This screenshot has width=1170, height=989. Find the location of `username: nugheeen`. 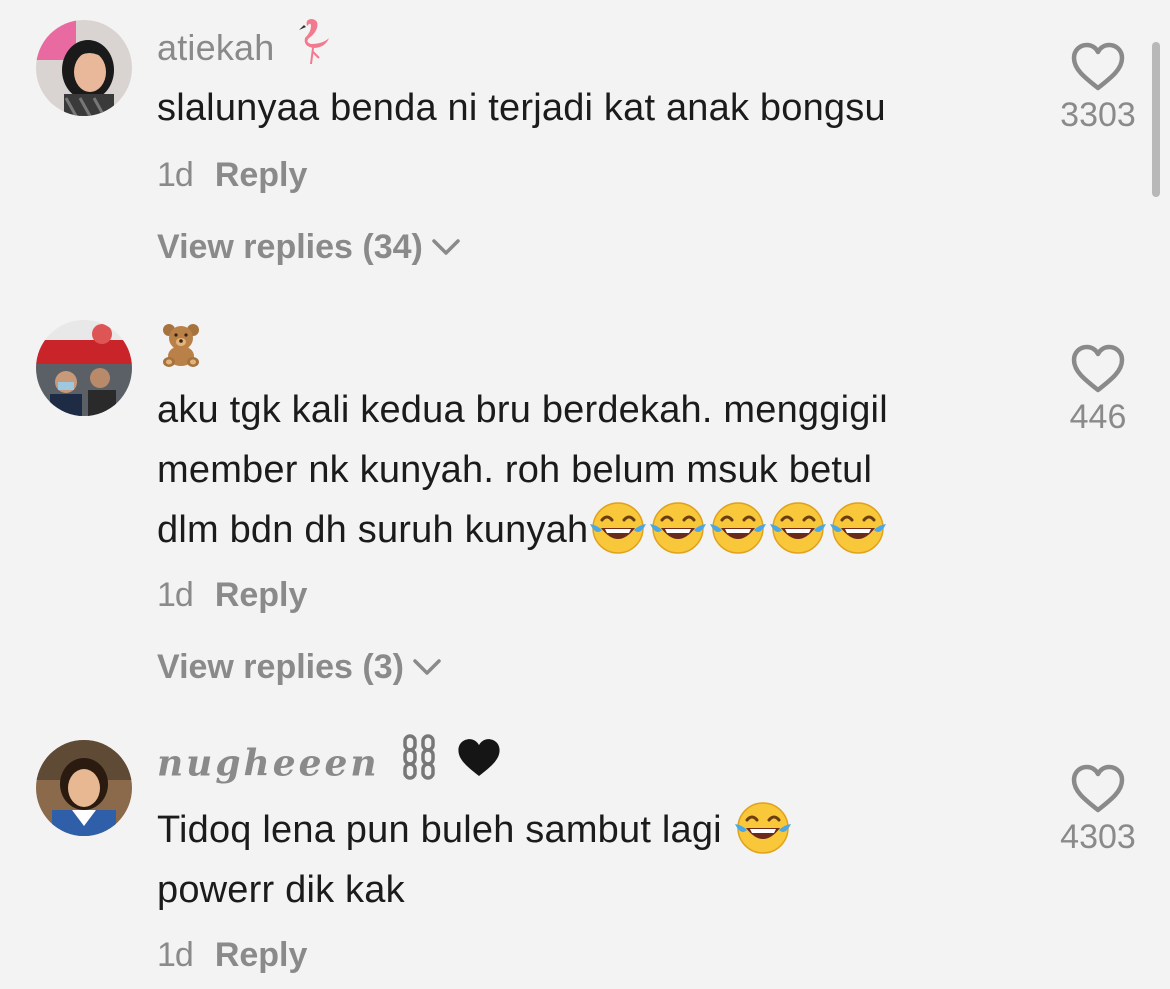

username: nugheeen is located at coordinates (330, 762).